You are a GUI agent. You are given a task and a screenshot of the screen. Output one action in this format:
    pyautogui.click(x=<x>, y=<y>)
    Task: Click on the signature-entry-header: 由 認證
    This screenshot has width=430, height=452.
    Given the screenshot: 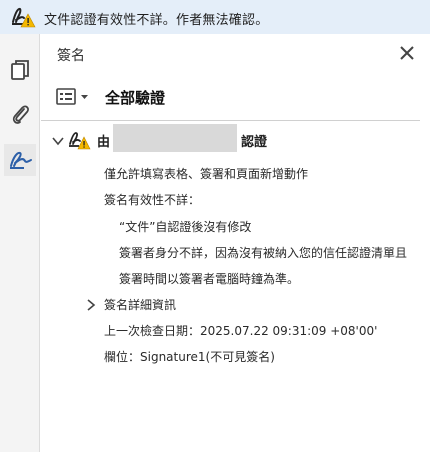 What is the action you would take?
    pyautogui.click(x=235, y=138)
    